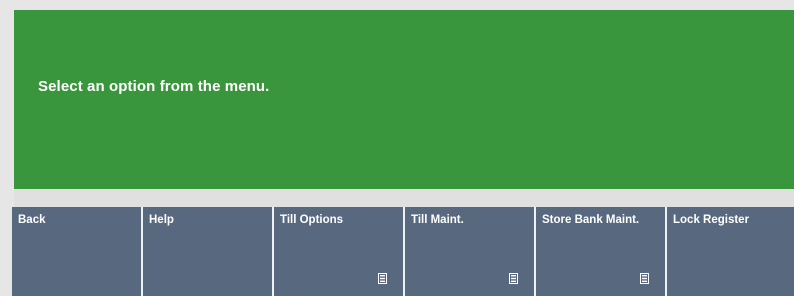 This screenshot has width=794, height=296. I want to click on till-maint-button-label: Till Maint., so click(437, 220).